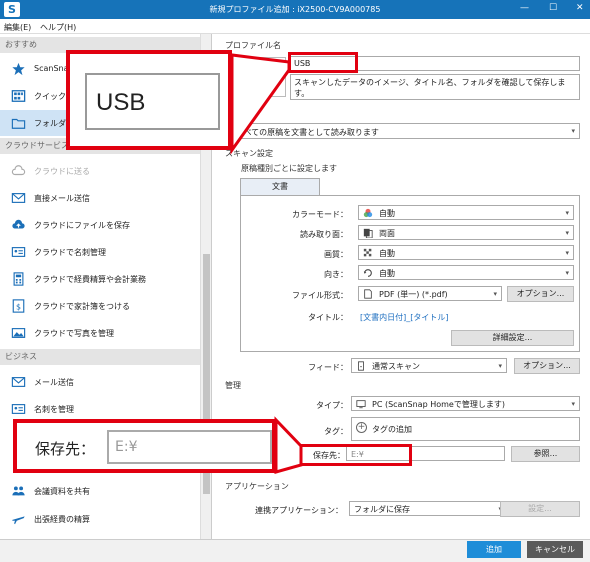  I want to click on pdf-file-icon, so click(368, 294).